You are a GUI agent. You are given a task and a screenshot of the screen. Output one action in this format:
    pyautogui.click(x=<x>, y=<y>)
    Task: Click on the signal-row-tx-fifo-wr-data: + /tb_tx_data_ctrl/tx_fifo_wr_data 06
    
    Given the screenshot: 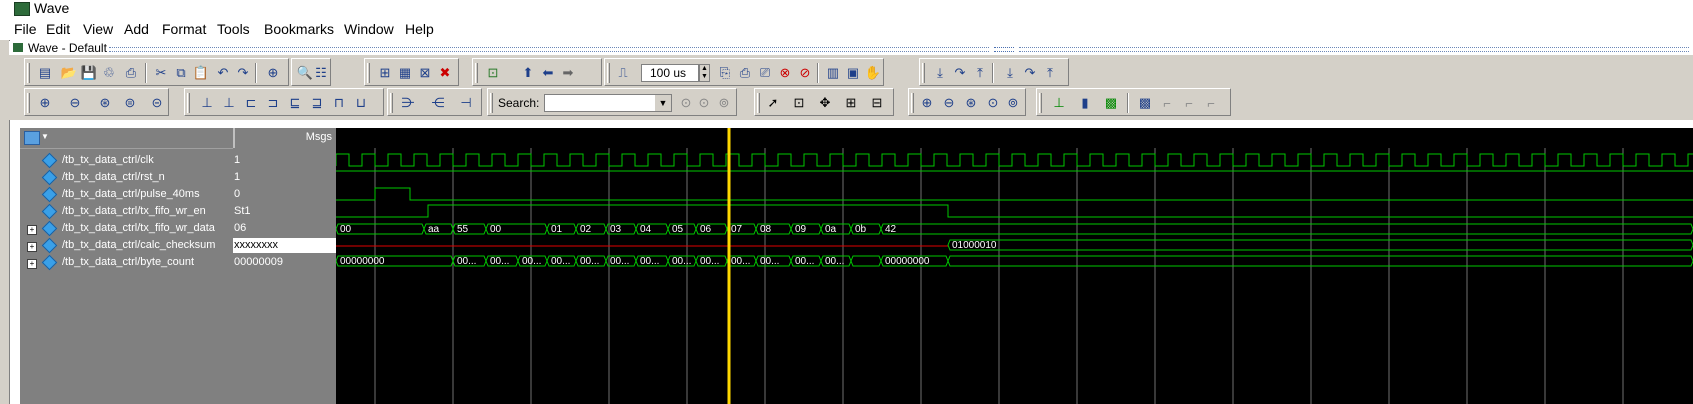 What is the action you would take?
    pyautogui.click(x=178, y=228)
    